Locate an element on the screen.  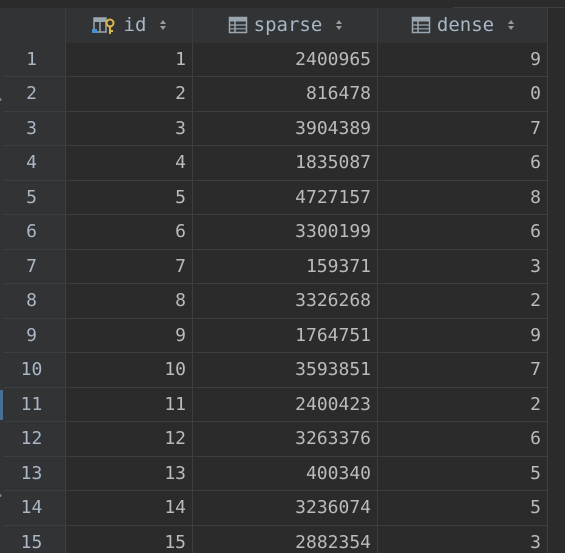
table-row: 2 2 816478 0 is located at coordinates (276, 94).